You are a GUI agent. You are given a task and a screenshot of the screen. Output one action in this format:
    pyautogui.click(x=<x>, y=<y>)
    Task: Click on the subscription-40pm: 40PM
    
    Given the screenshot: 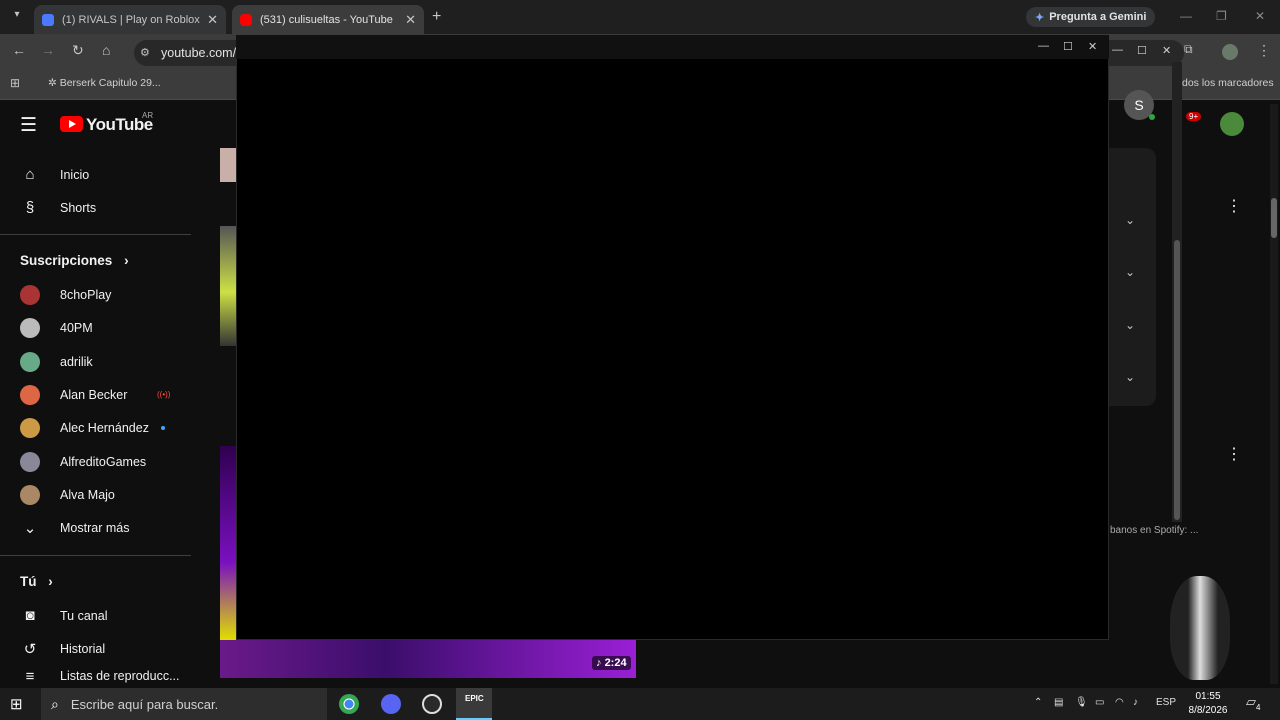 What is the action you would take?
    pyautogui.click(x=100, y=327)
    